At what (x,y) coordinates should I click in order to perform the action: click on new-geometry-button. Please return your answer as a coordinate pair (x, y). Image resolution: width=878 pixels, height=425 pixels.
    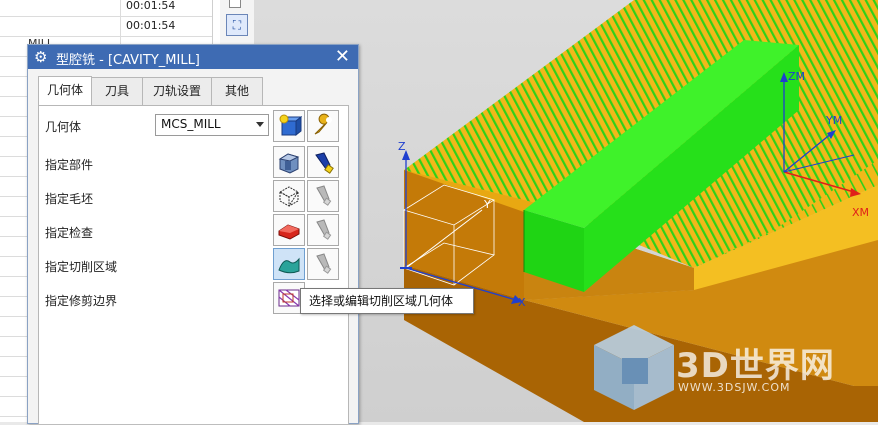
    Looking at the image, I should click on (289, 126).